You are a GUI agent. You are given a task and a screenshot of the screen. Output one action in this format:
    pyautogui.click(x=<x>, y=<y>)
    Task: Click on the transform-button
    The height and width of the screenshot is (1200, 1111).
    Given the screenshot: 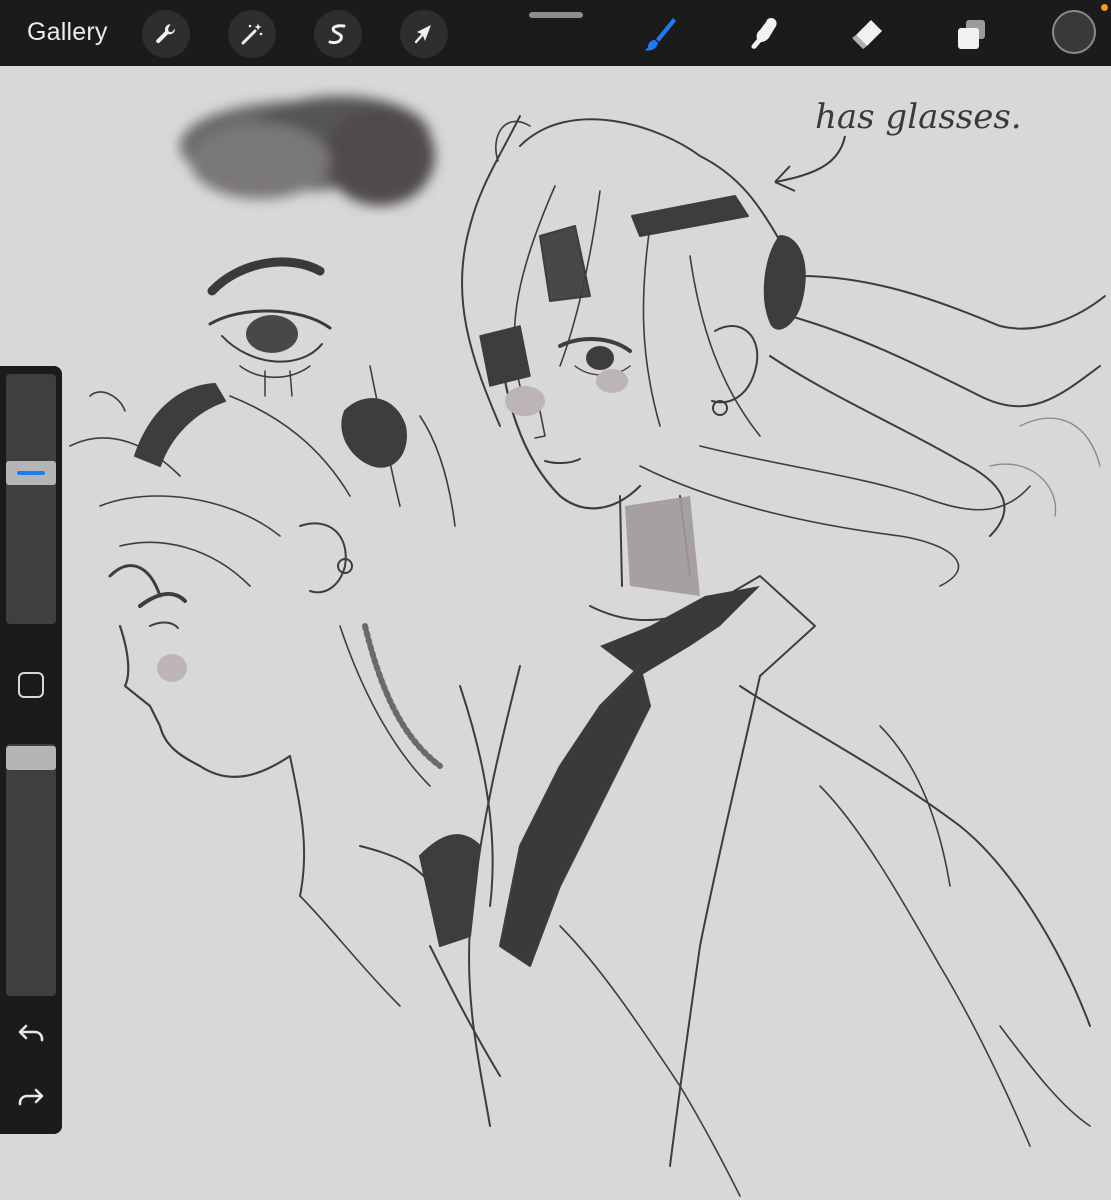 What is the action you would take?
    pyautogui.click(x=424, y=34)
    